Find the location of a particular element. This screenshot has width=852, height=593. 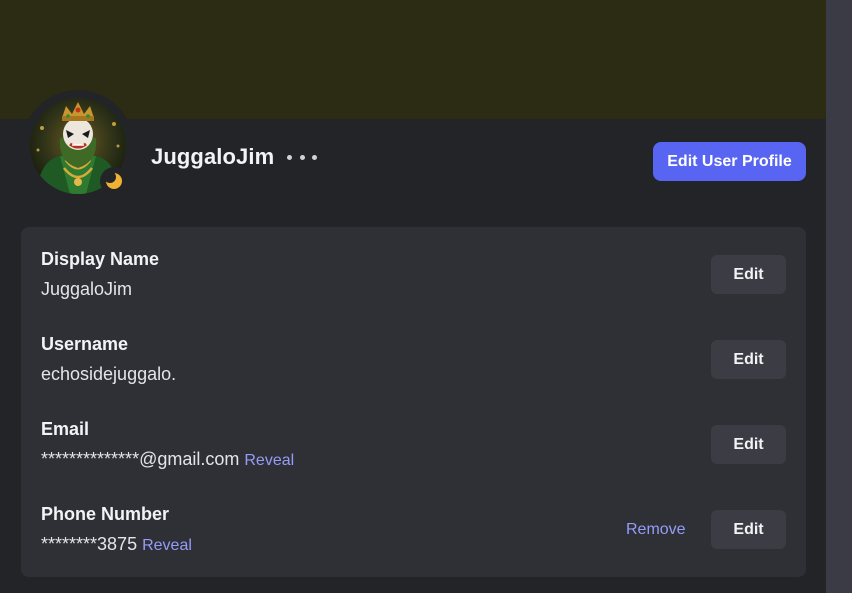

email-value: **************@gmail.com Reveal is located at coordinates (167, 459).